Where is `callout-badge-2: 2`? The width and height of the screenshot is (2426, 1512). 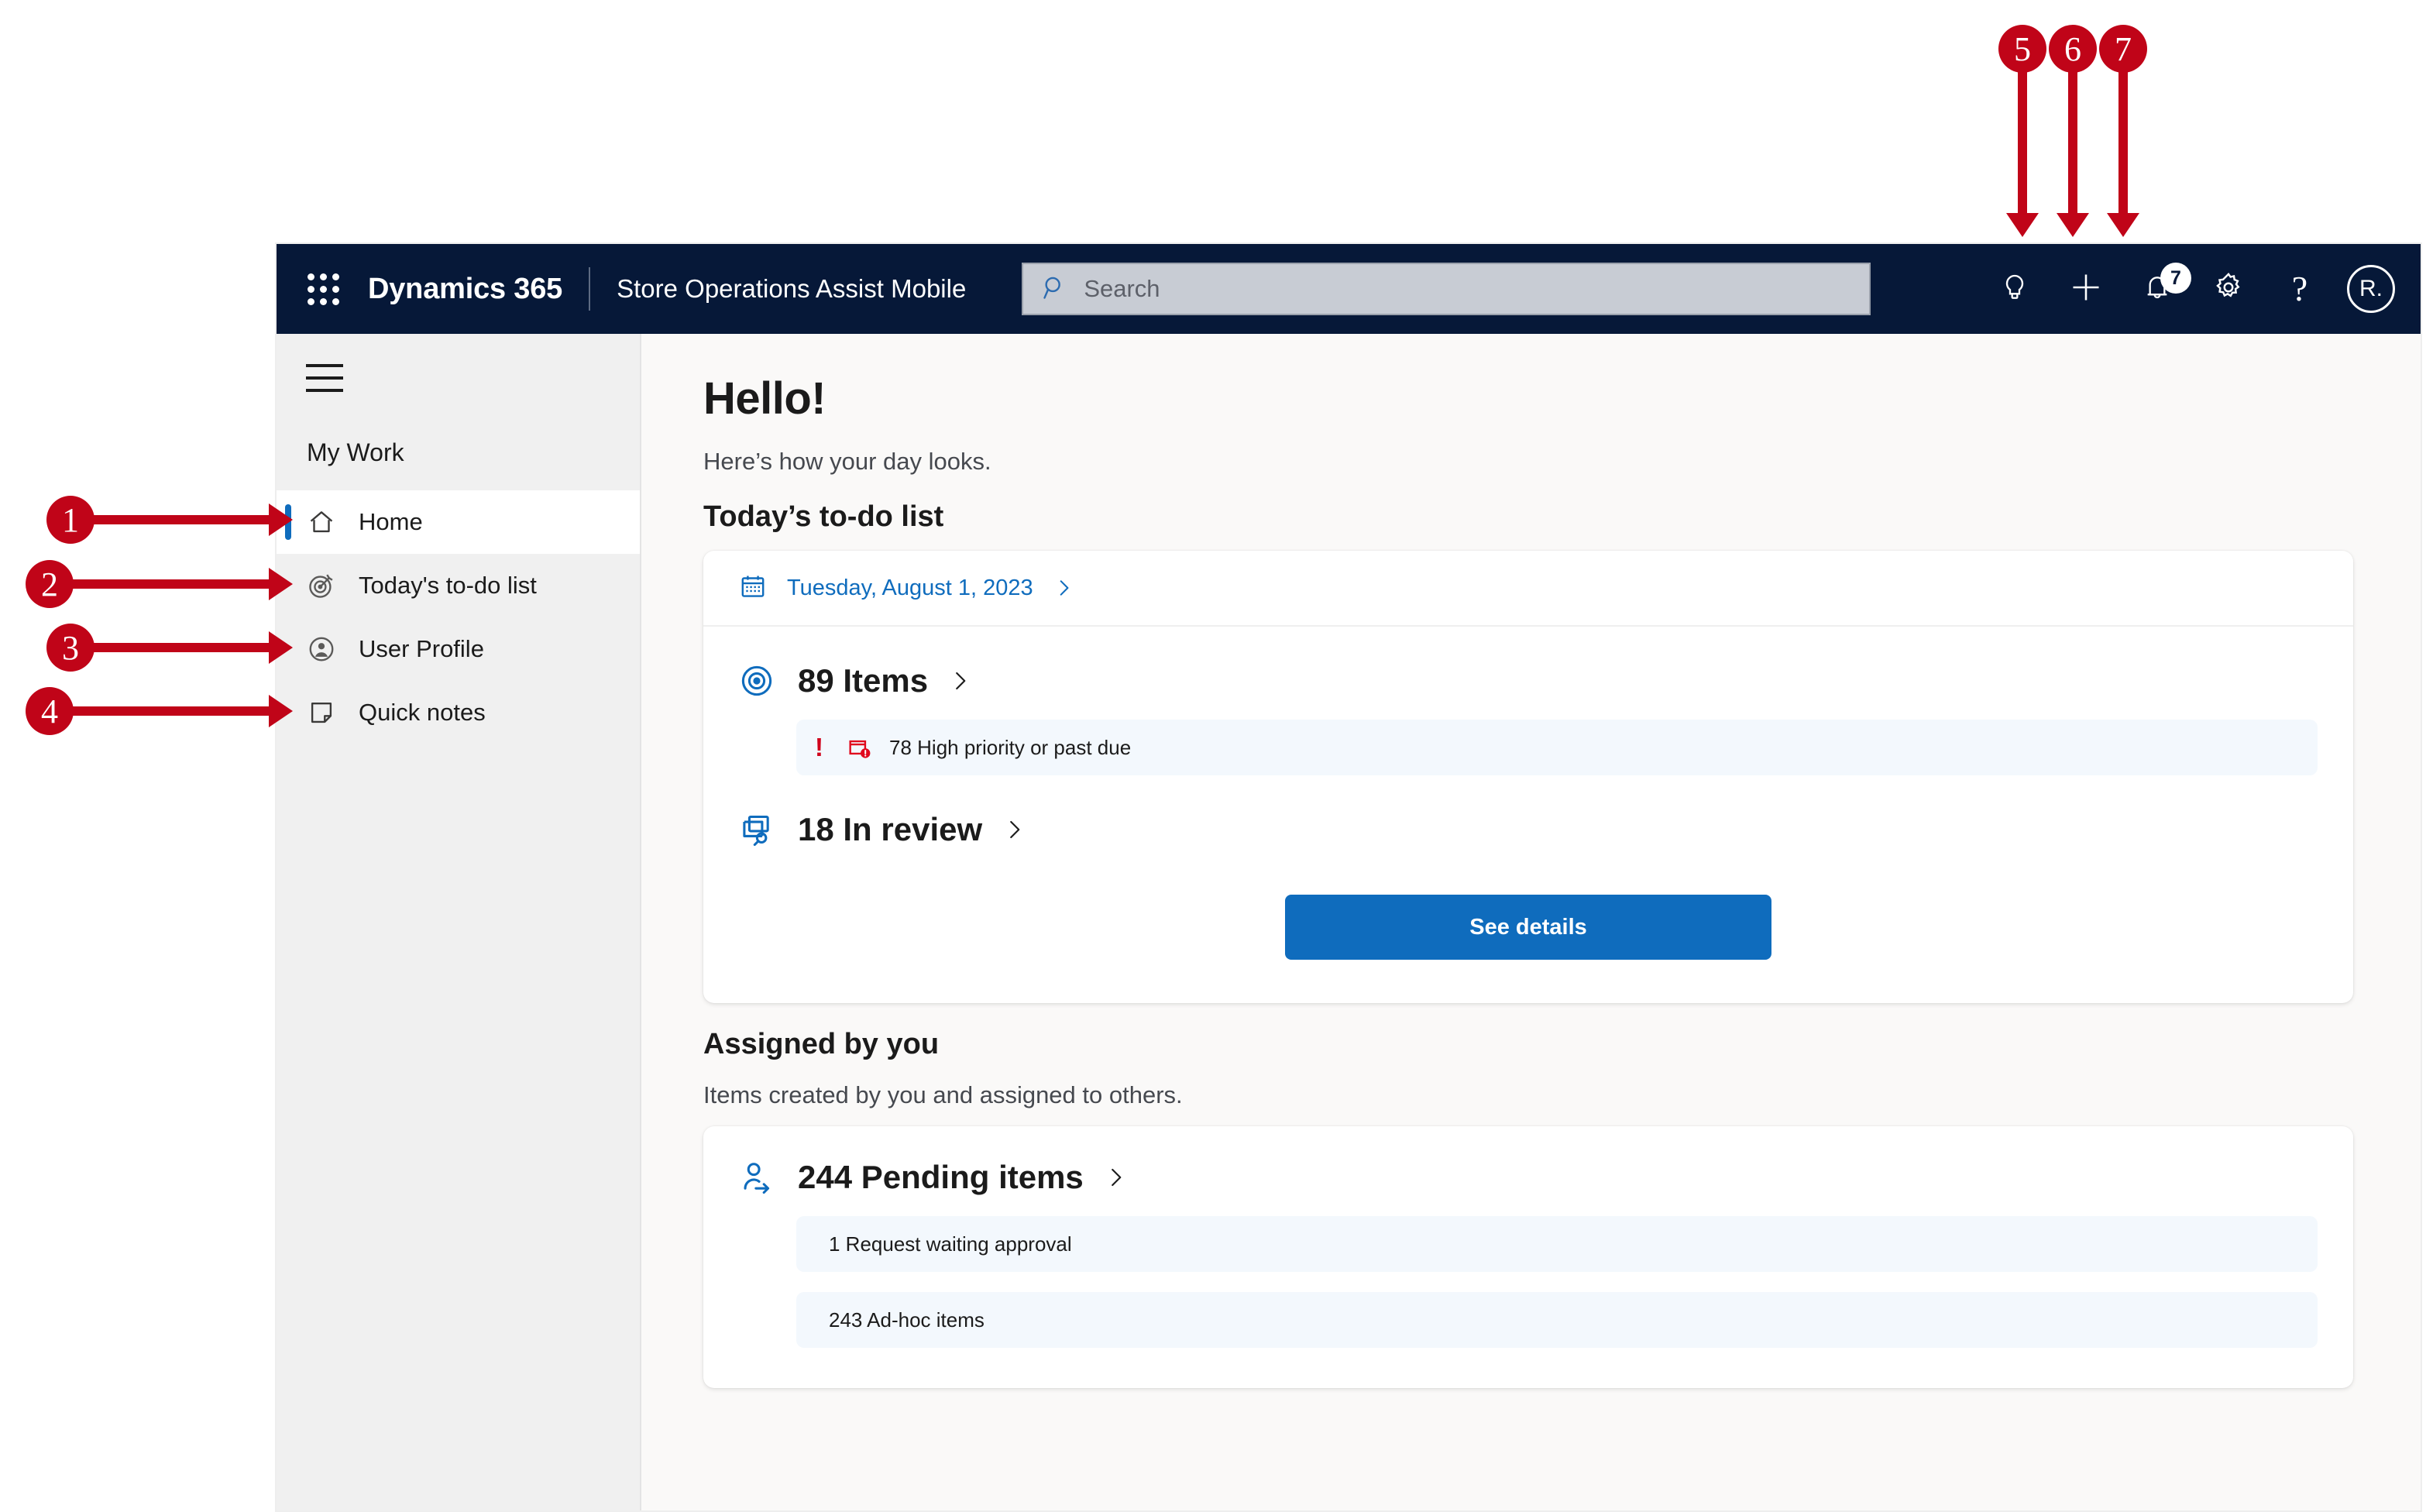
callout-badge-2: 2 is located at coordinates (50, 584).